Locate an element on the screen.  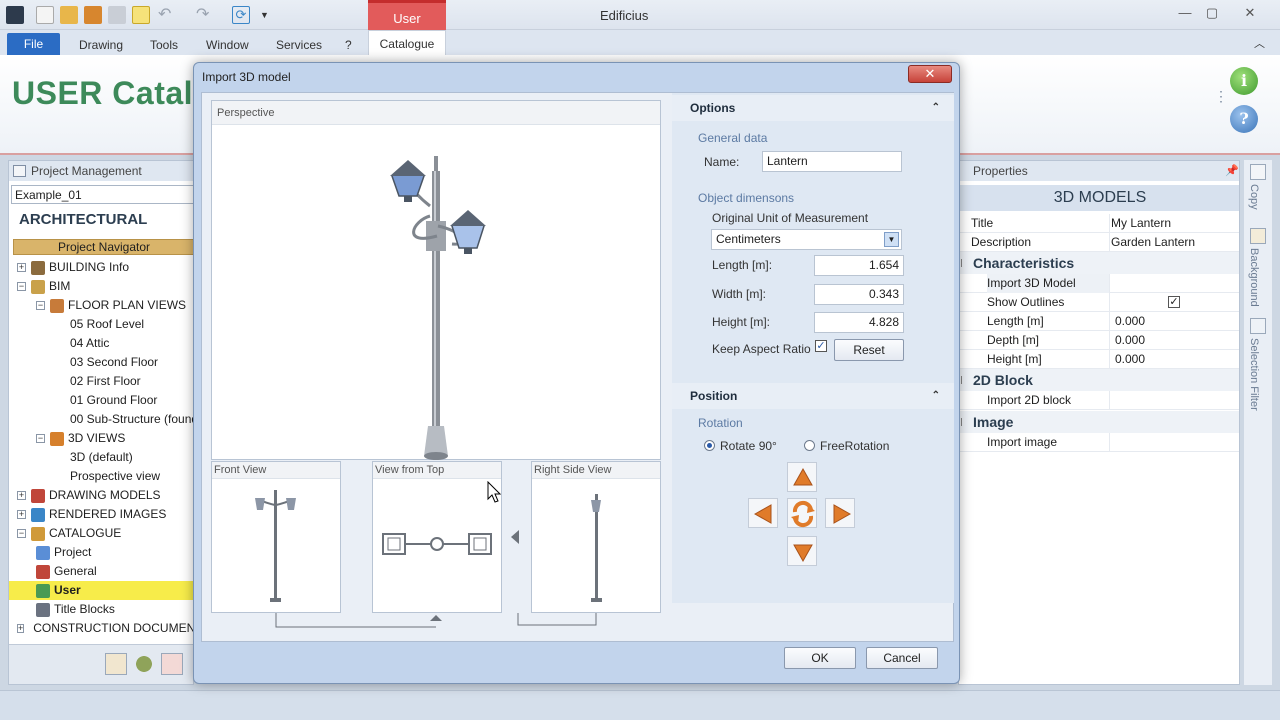
refresh-icon: ⟳ is located at coordinates (241, 15).